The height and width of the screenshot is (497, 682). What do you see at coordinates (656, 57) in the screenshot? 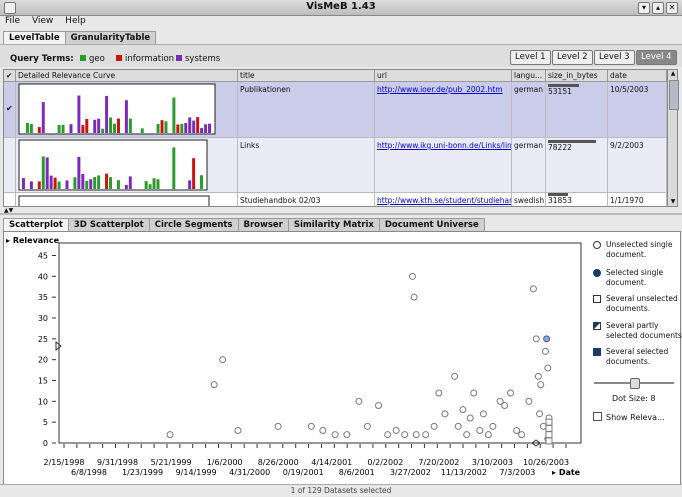
I see `level-4-button: Level 4` at bounding box center [656, 57].